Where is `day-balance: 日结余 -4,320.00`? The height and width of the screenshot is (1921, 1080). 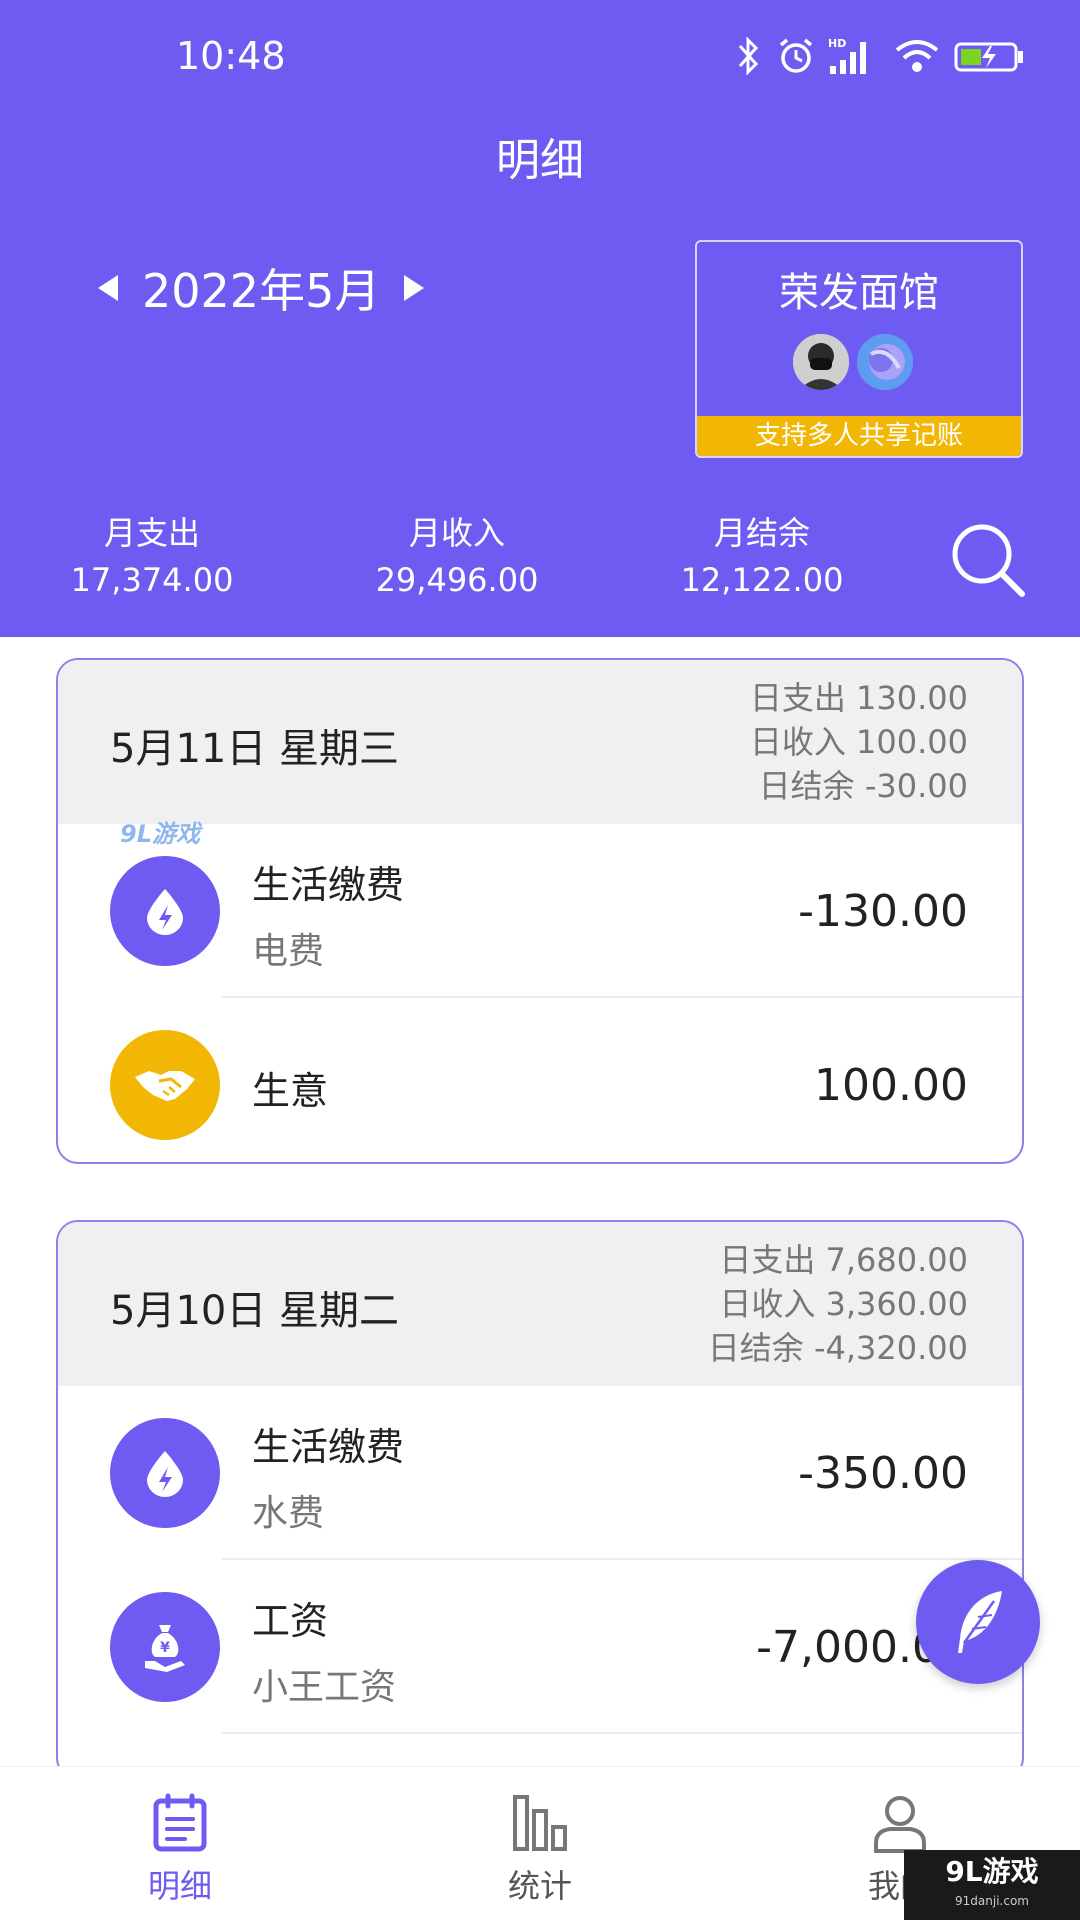
day-balance: 日结余 -4,320.00 is located at coordinates (837, 1348).